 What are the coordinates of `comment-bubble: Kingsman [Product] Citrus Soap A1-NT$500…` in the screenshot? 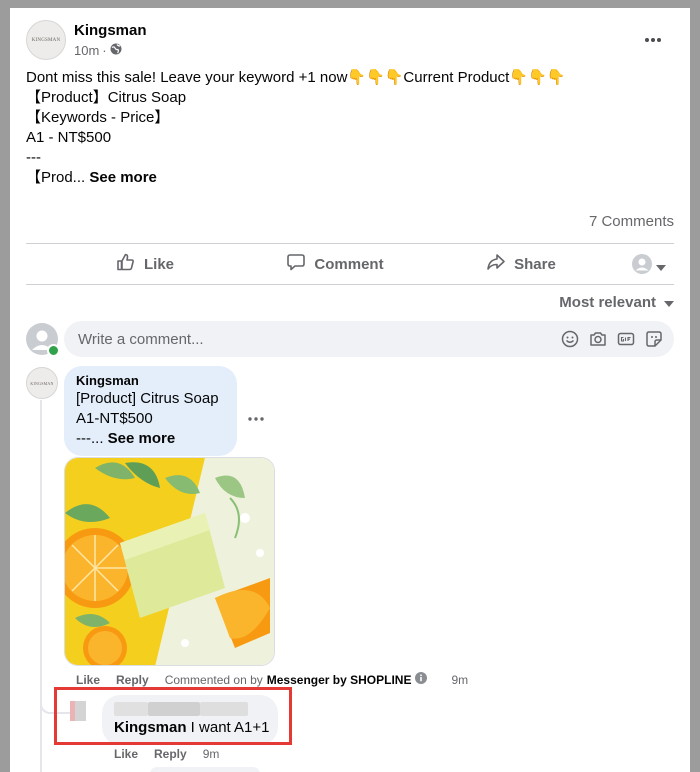 It's located at (150, 411).